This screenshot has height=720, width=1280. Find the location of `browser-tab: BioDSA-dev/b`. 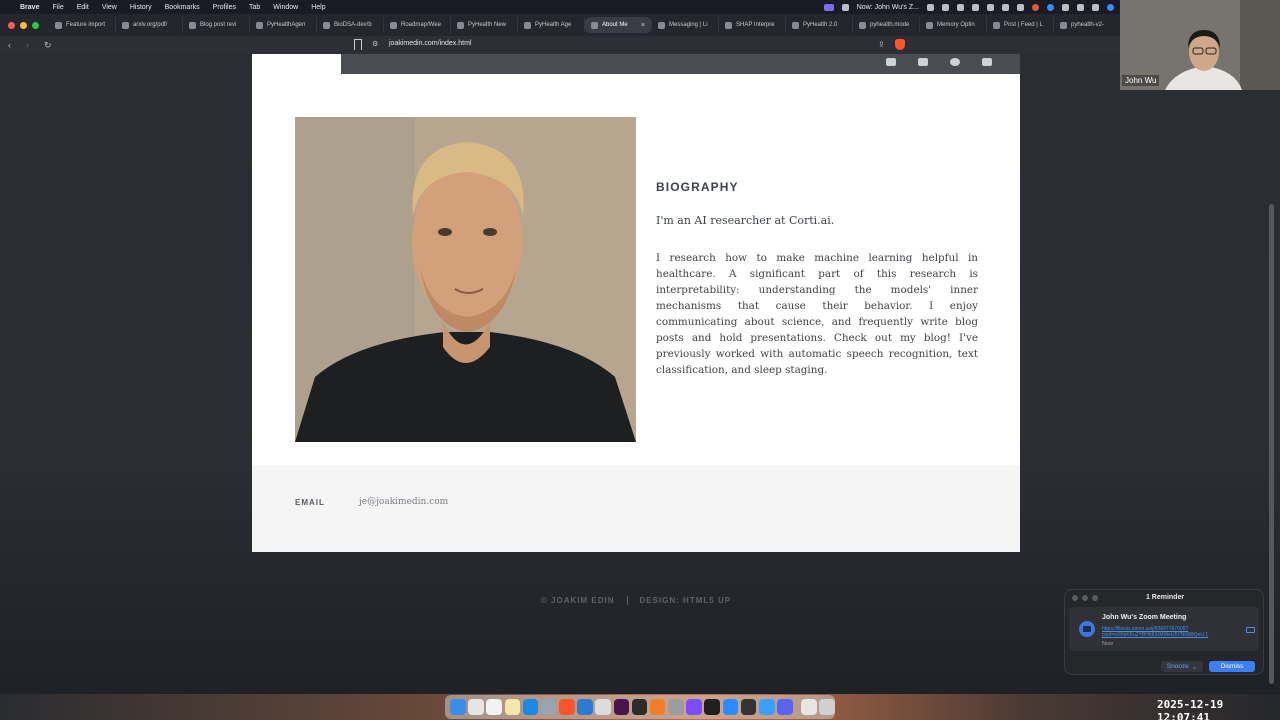

browser-tab: BioDSA-dev/b is located at coordinates (350, 25).